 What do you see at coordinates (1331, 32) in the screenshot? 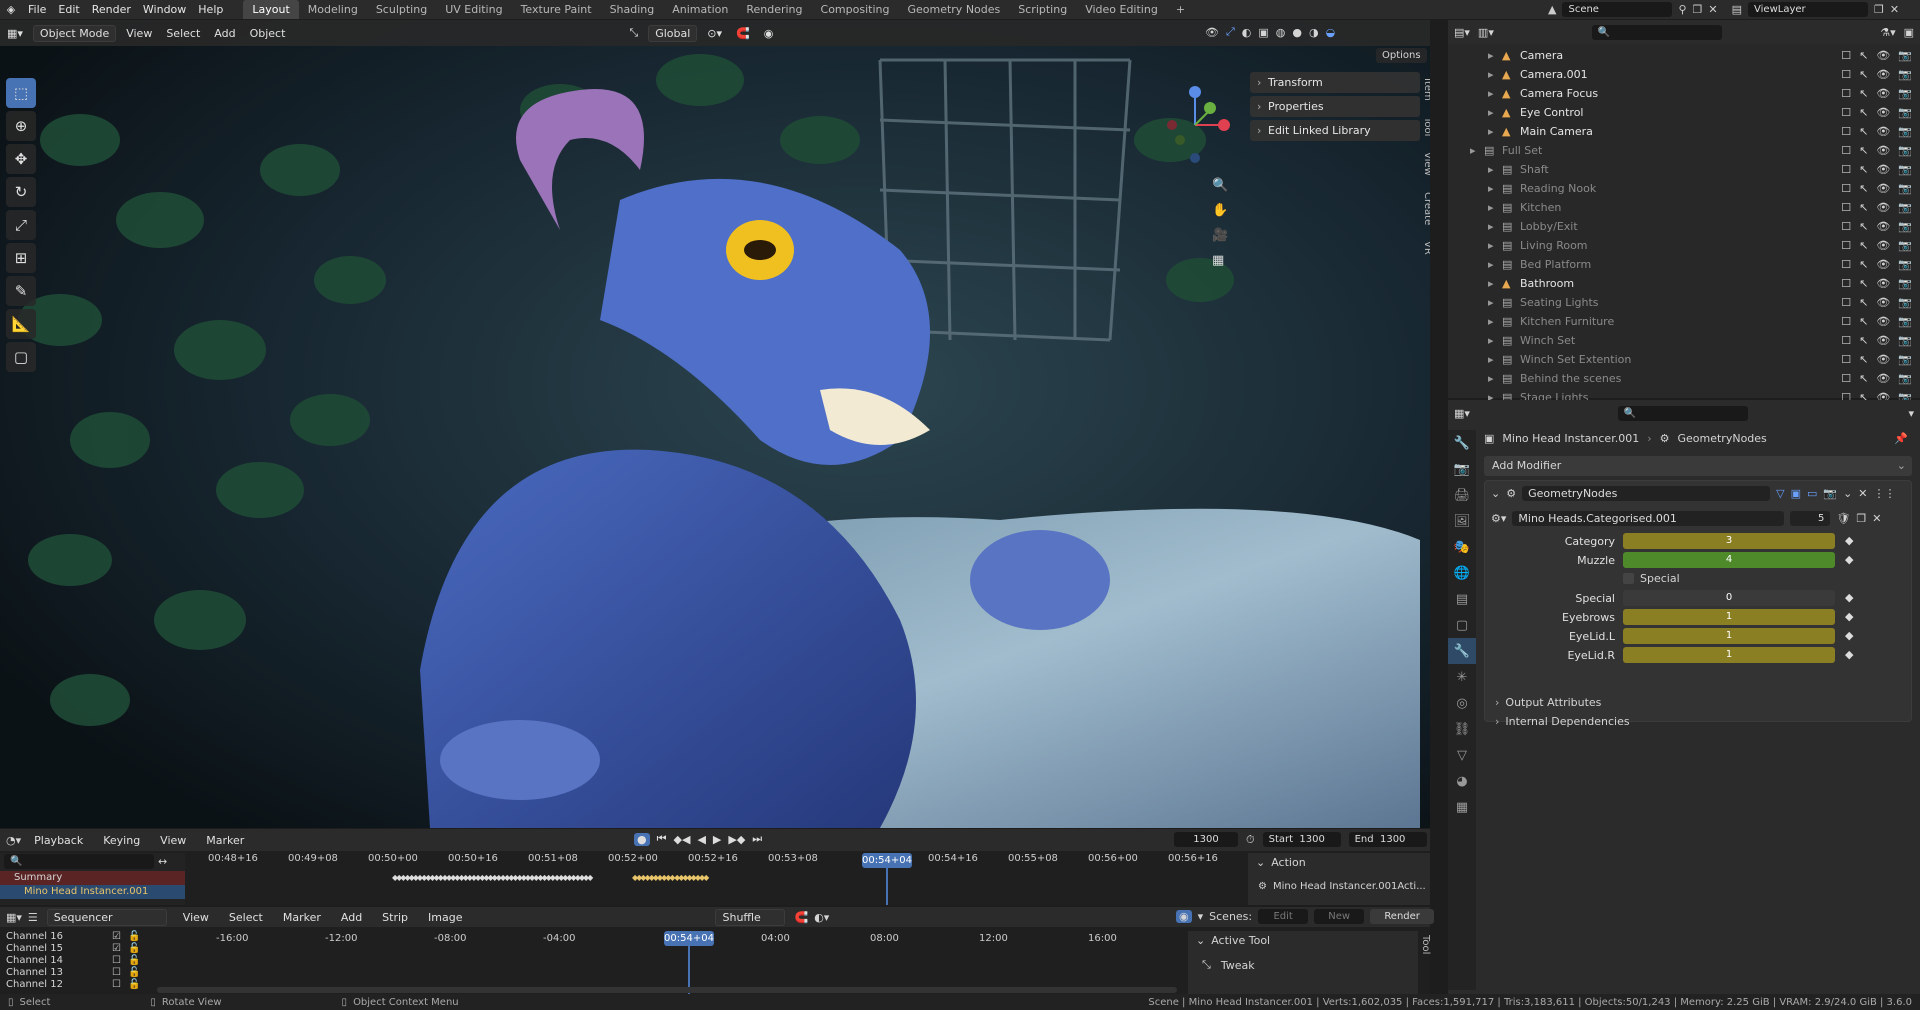
I see `rendered-shading-icon: ◒` at bounding box center [1331, 32].